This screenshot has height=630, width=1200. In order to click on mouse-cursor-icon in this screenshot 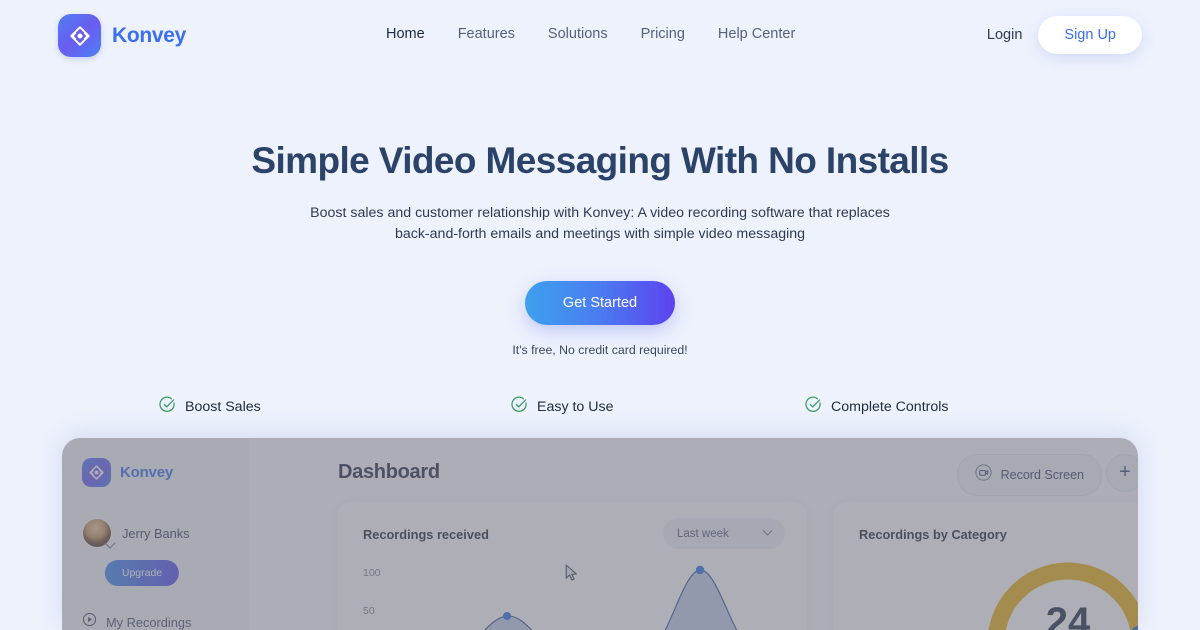, I will do `click(572, 575)`.